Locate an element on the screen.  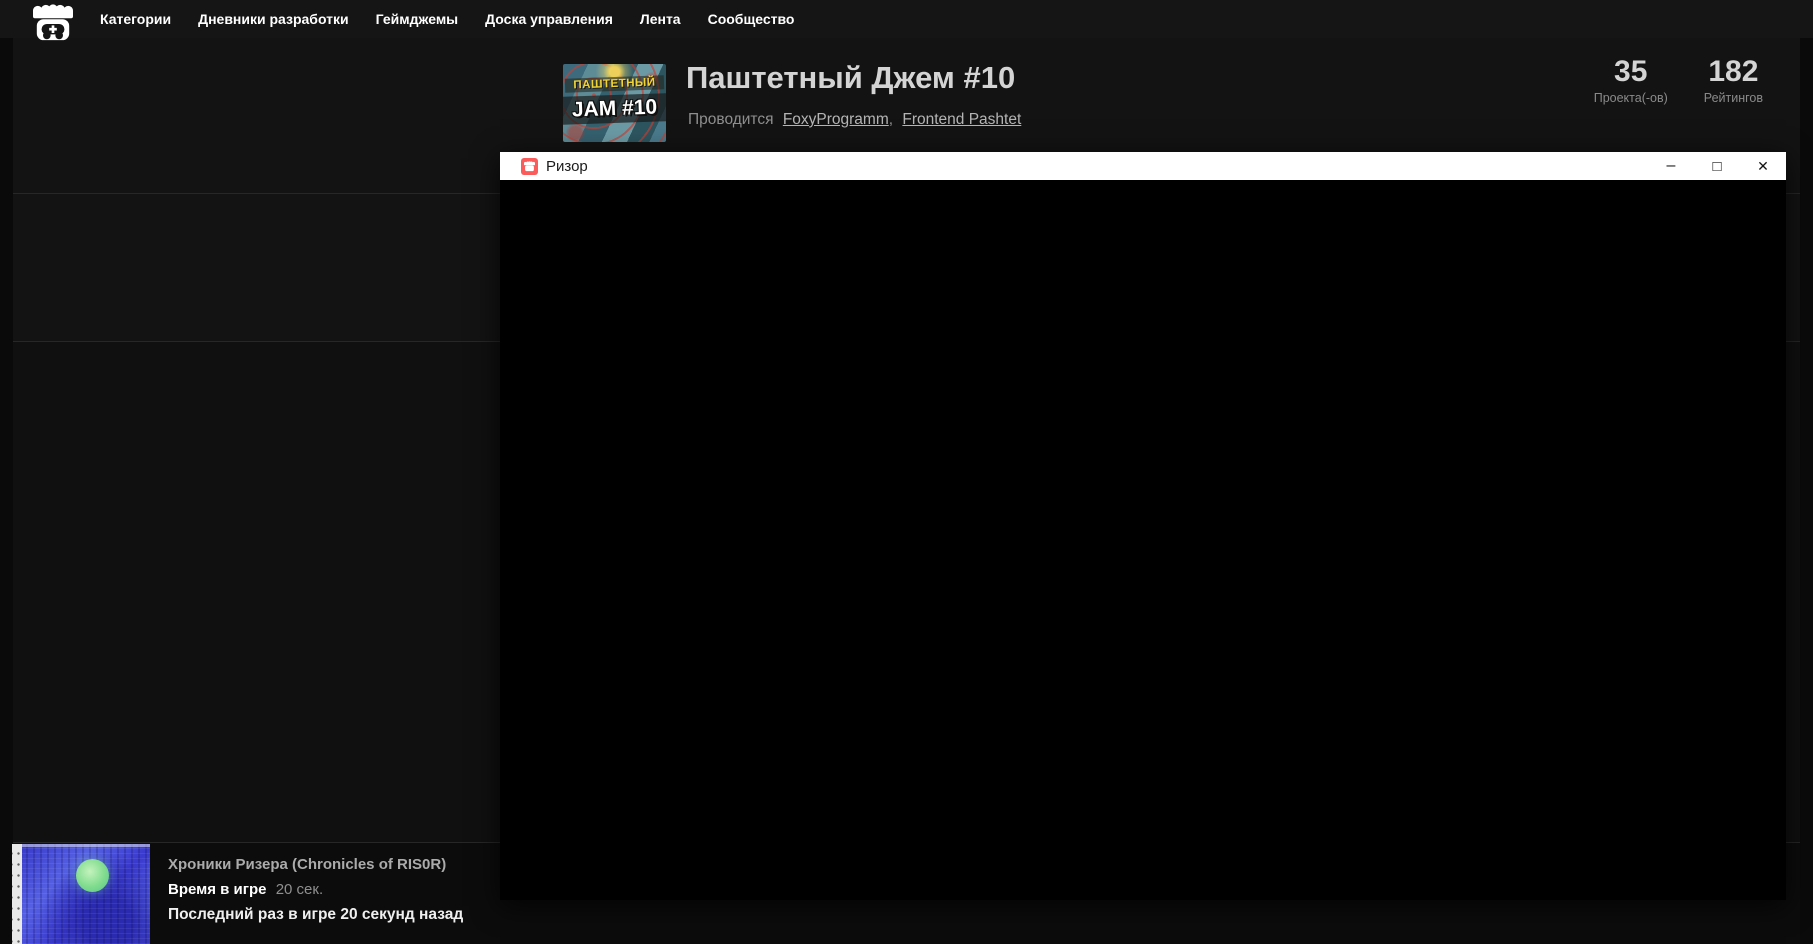
window-app-icon is located at coordinates (529, 166).